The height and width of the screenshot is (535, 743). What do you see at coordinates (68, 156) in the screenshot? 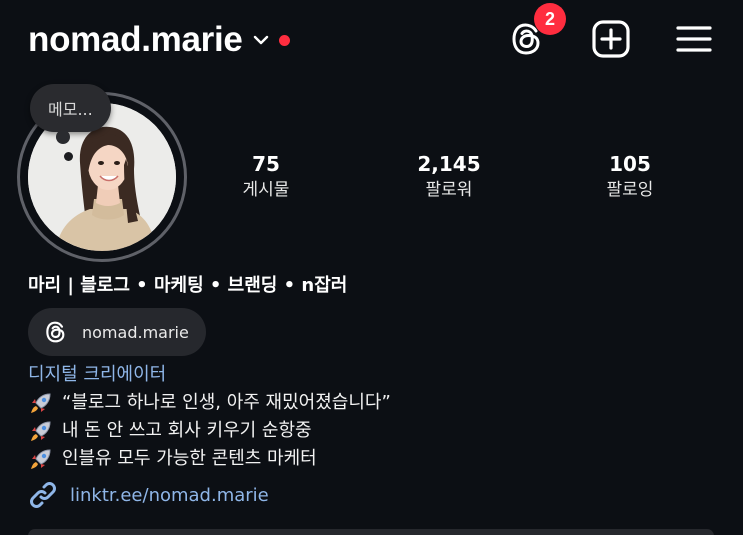
I see `note-bubble-tail-small` at bounding box center [68, 156].